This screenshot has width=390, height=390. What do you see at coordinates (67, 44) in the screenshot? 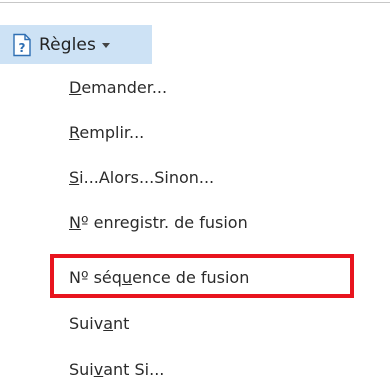
I see `rules-button-label: Règles` at bounding box center [67, 44].